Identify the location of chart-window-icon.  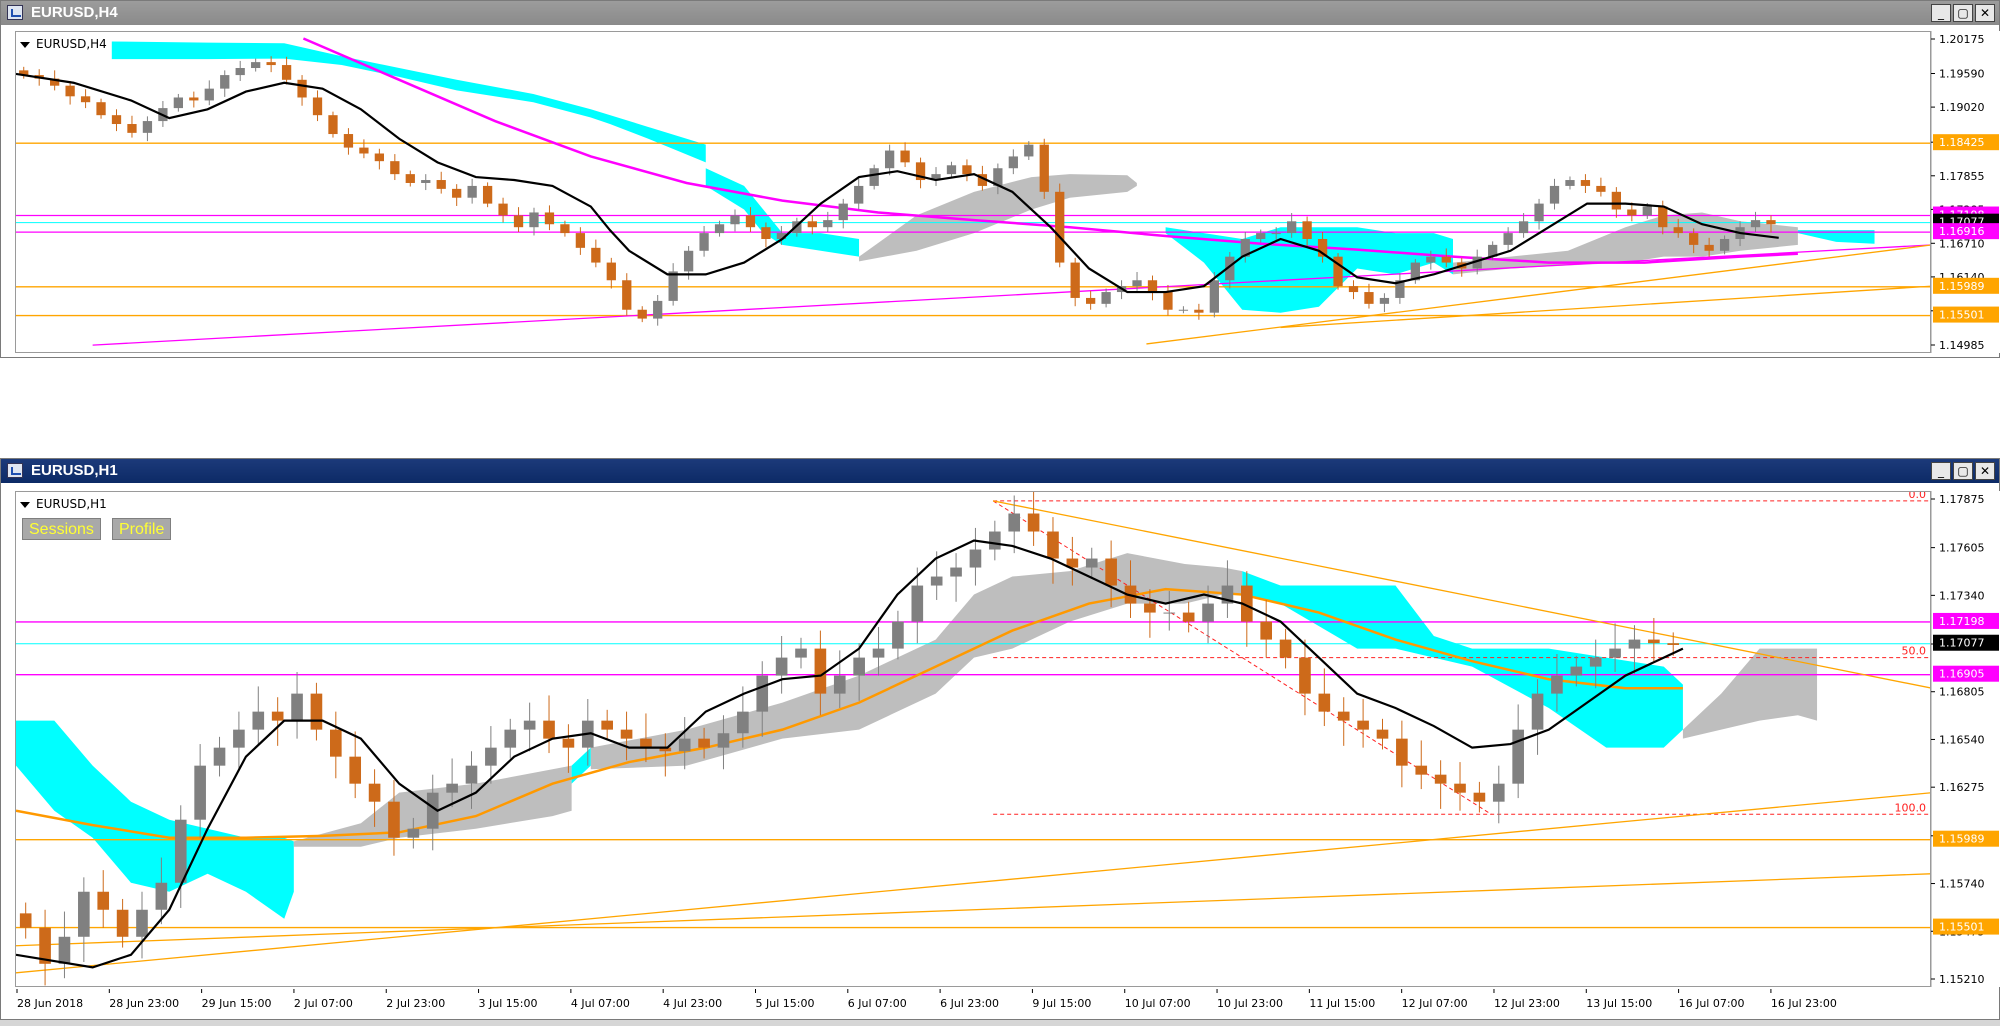
(15, 12).